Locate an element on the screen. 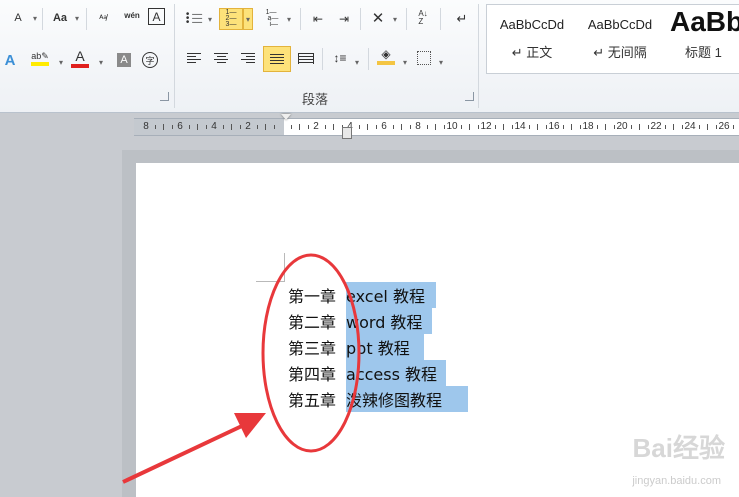 This screenshot has width=739, height=497. bullets-icon: • ― • ― • ― is located at coordinates (194, 18).